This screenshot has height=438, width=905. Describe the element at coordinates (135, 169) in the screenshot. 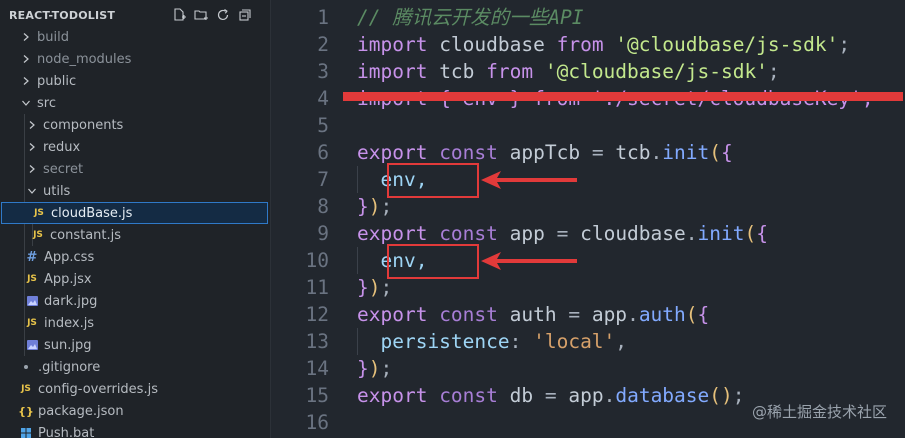

I see `tree-item-secret: secret` at that location.